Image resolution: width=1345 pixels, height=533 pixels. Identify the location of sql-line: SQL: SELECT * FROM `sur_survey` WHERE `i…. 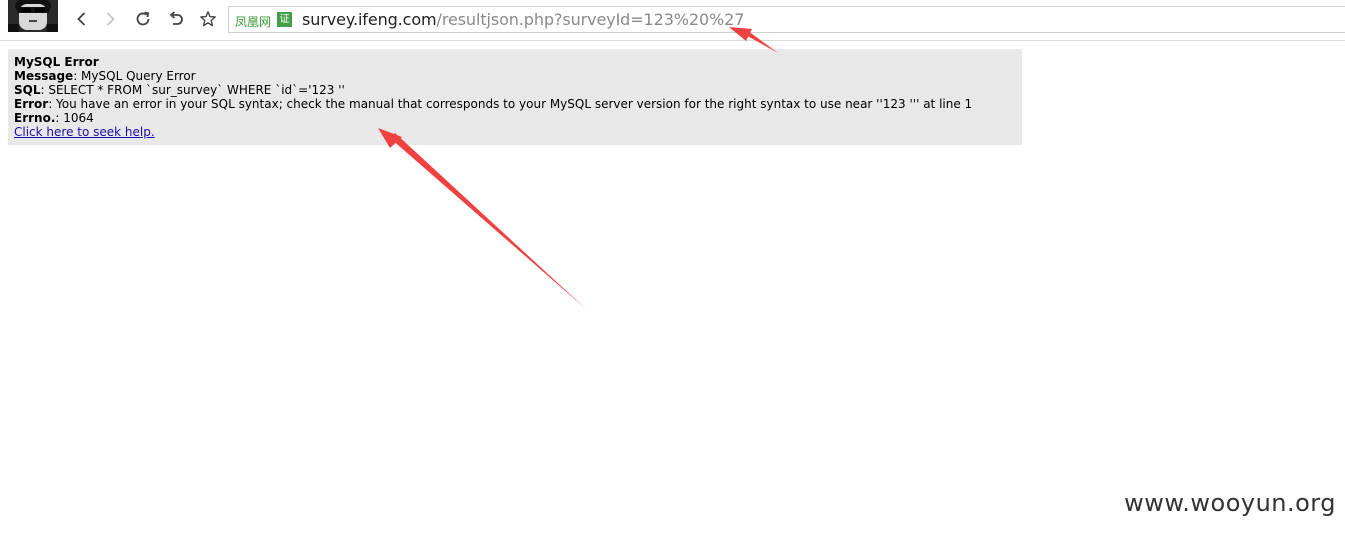
(515, 90).